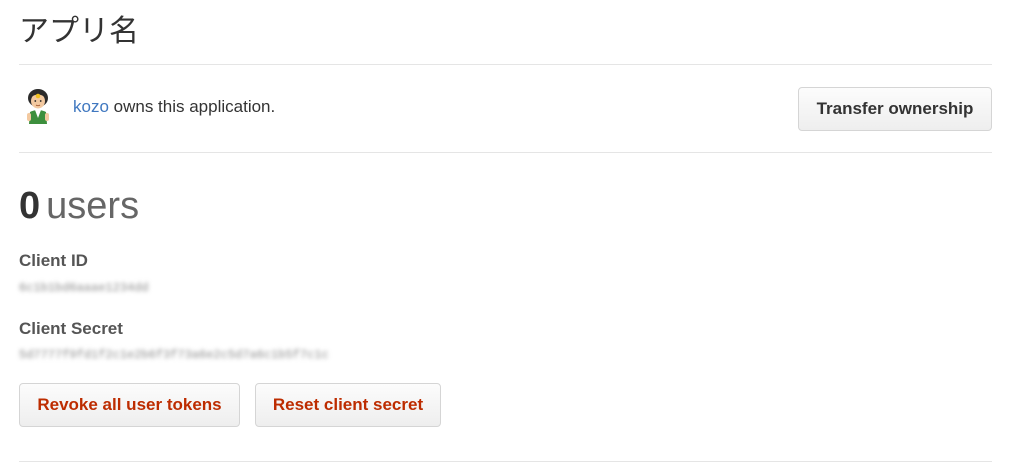  Describe the element at coordinates (84, 288) in the screenshot. I see `client-id-value: 6c1b1bd6aaae1234dd` at that location.